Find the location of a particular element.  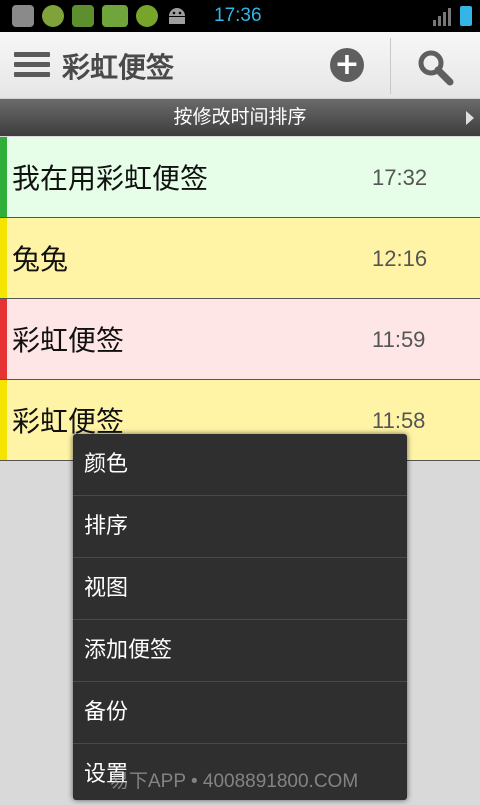

note-item: 我在用彩虹便签 17:32 is located at coordinates (240, 177).